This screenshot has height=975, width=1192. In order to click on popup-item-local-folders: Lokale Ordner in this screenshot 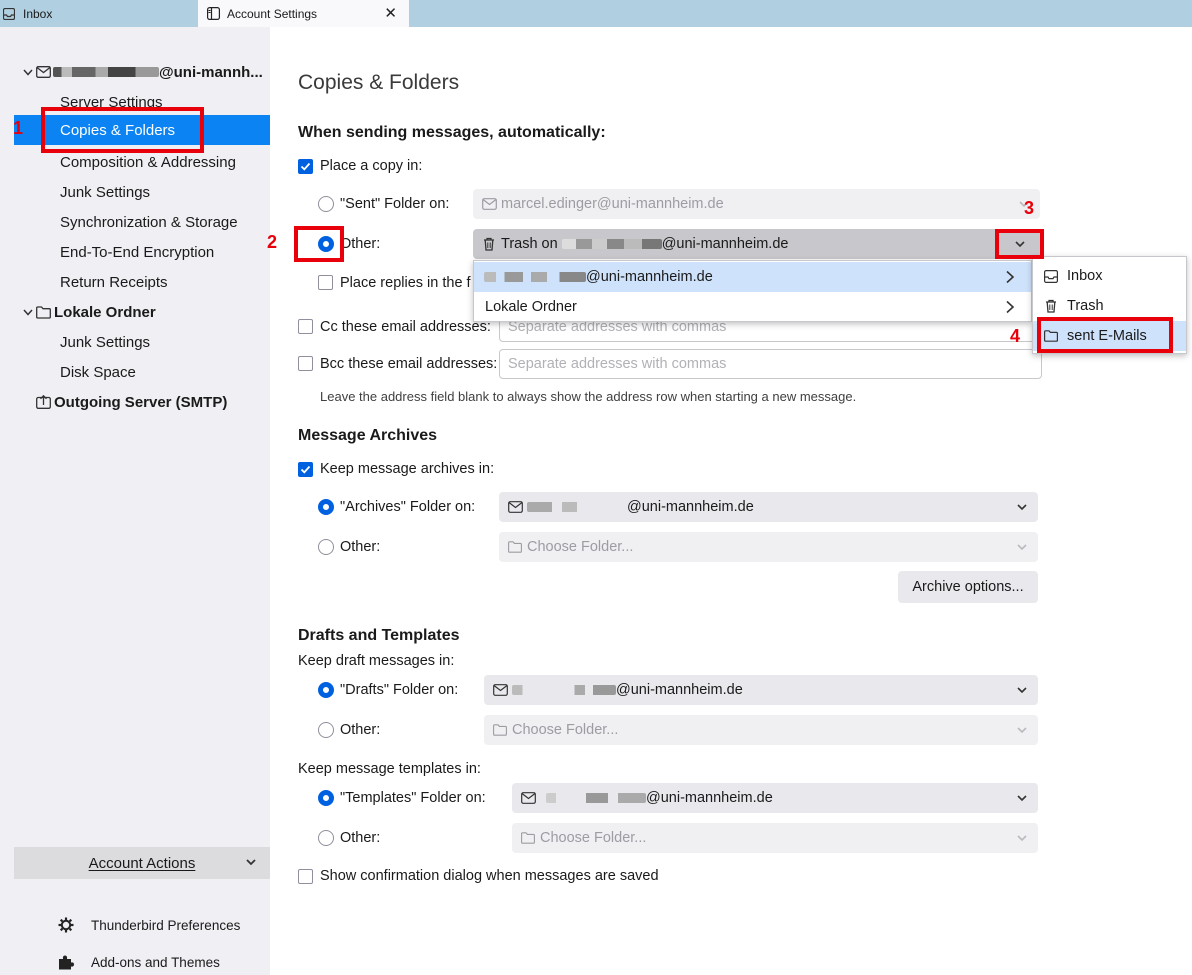, I will do `click(752, 307)`.